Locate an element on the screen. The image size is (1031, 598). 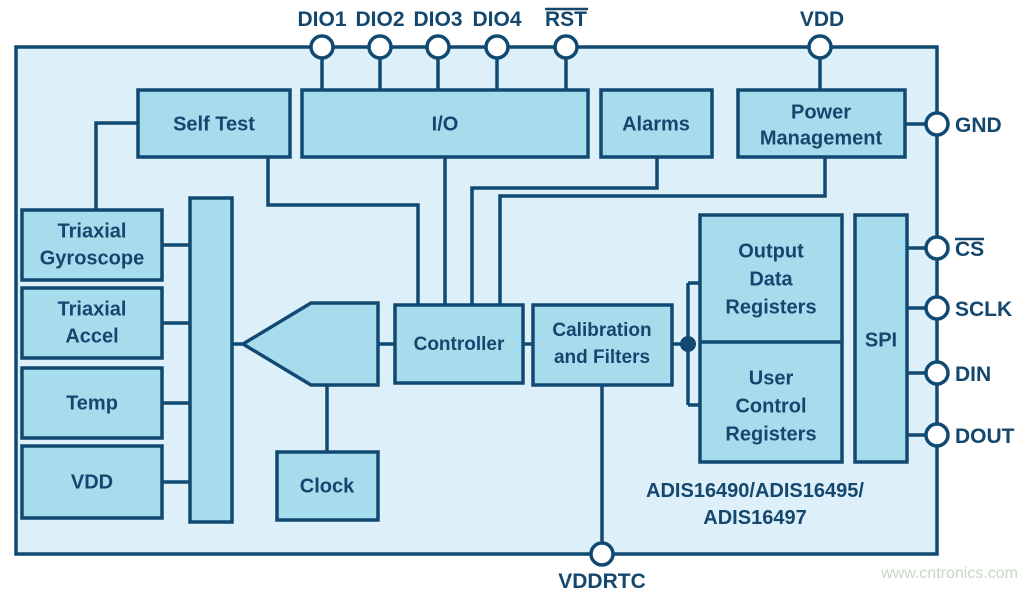
block-spi-label: SPI is located at coordinates (881, 340).